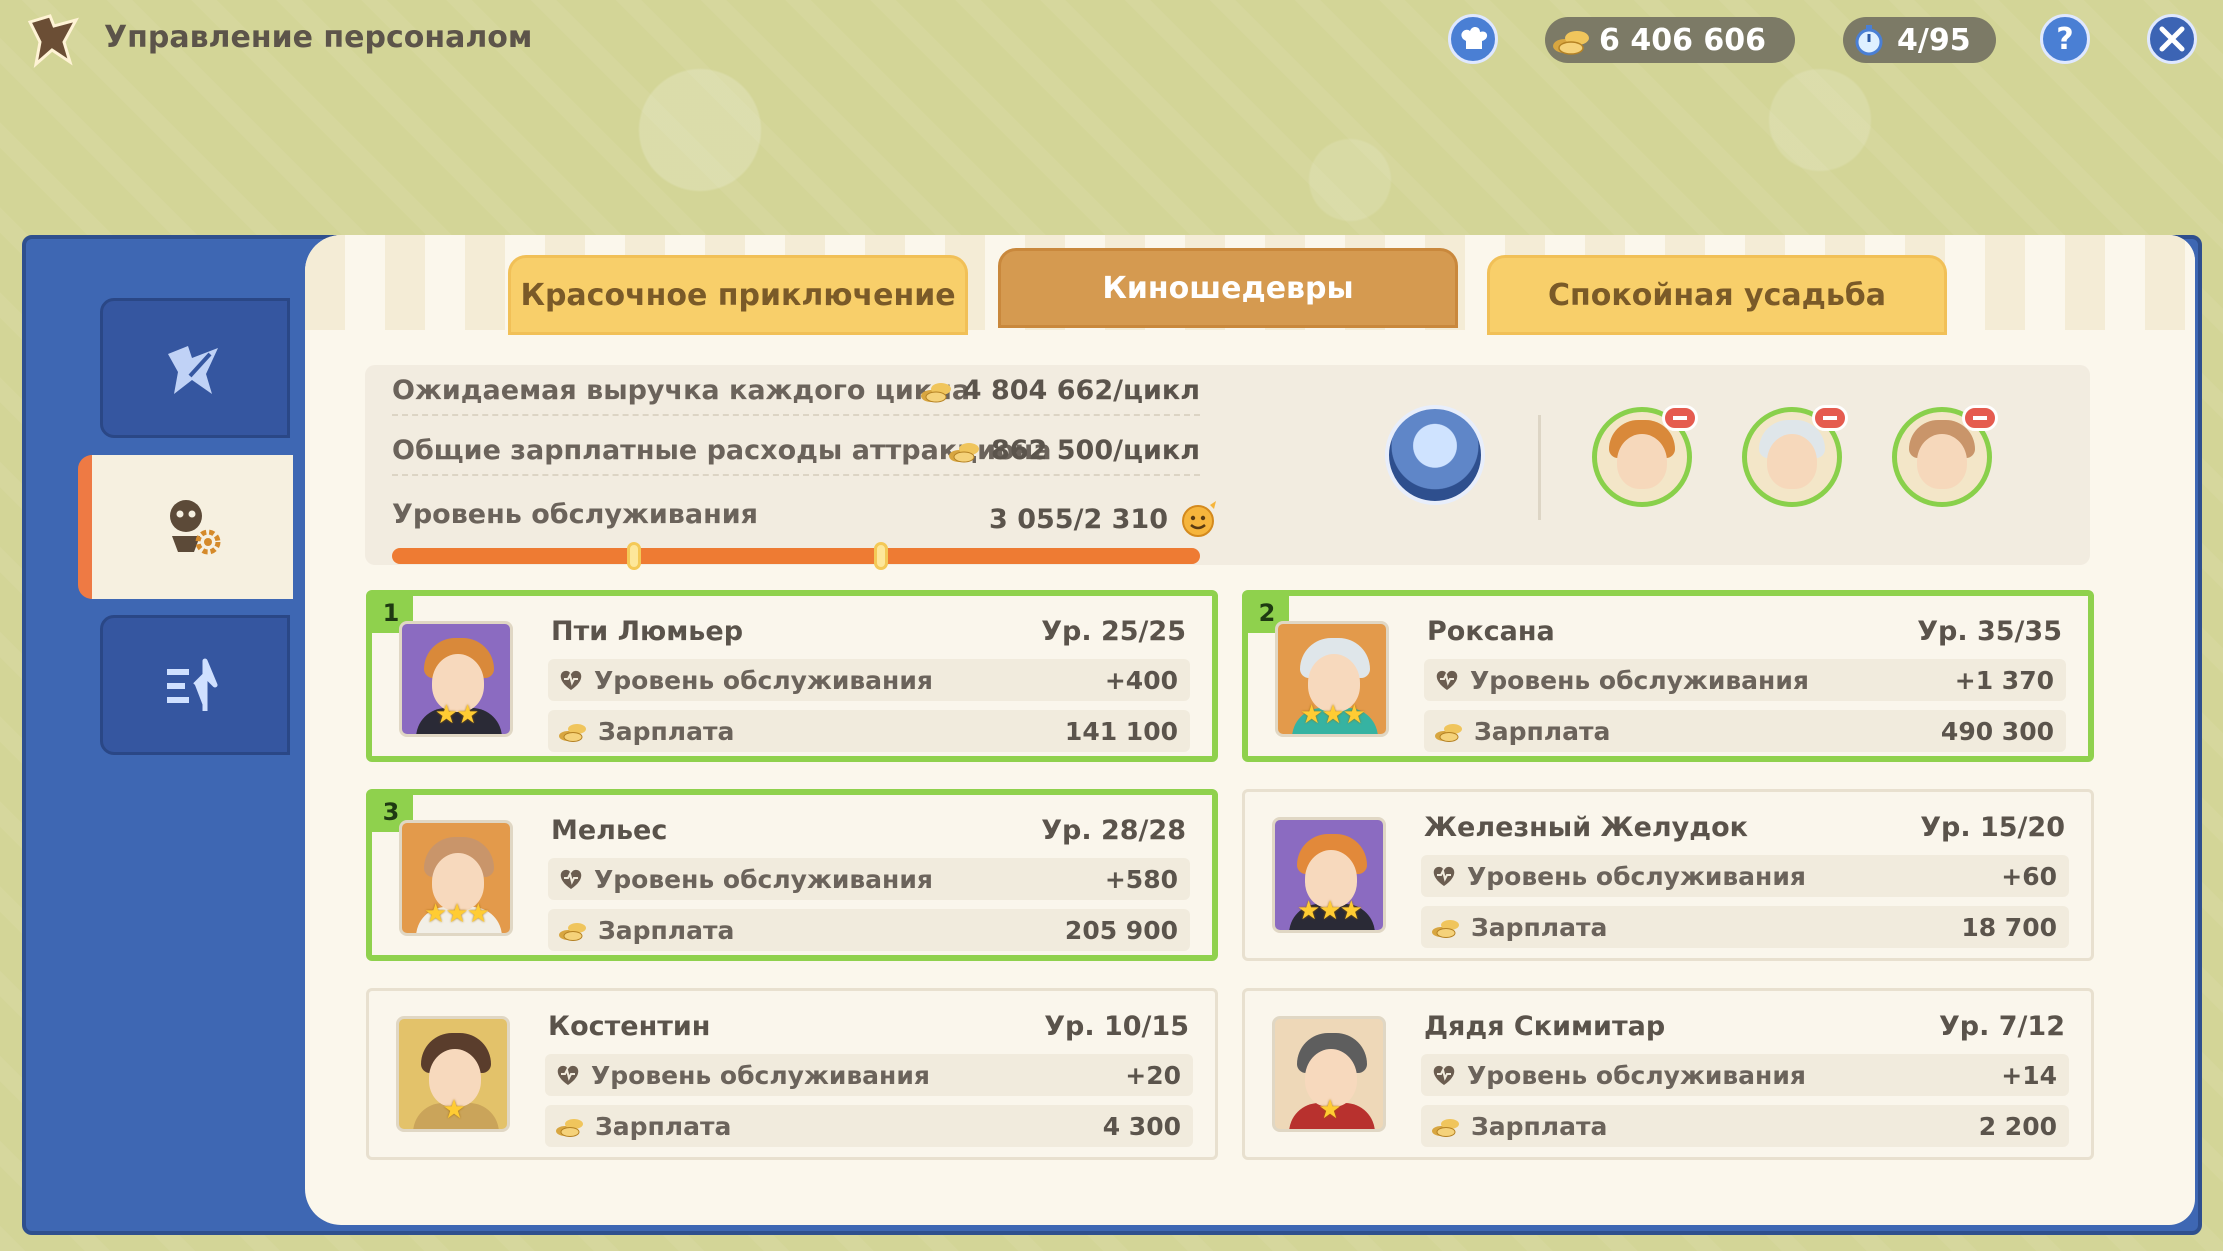 This screenshot has width=2223, height=1251. I want to click on chef-hat-button, so click(1473, 39).